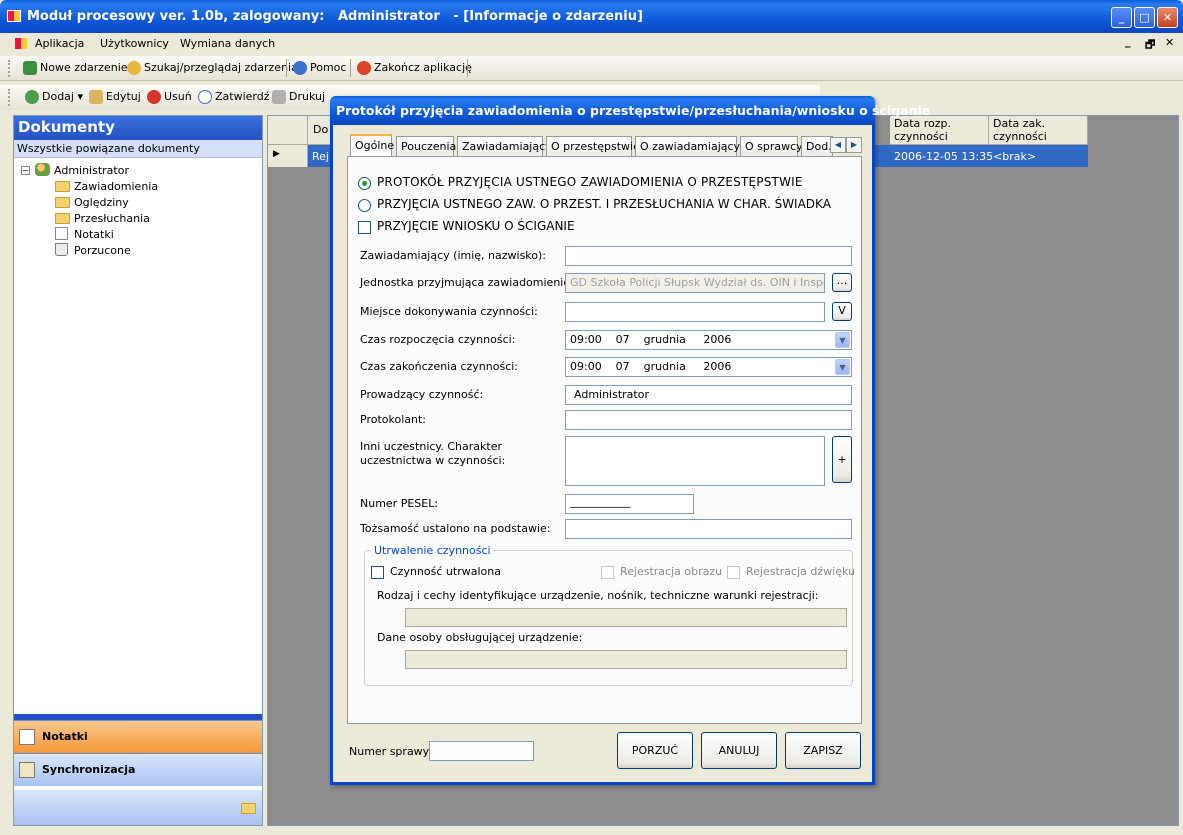  Describe the element at coordinates (504, 146) in the screenshot. I see `tab-zawiadamiajacy: Zawiadamiający` at that location.